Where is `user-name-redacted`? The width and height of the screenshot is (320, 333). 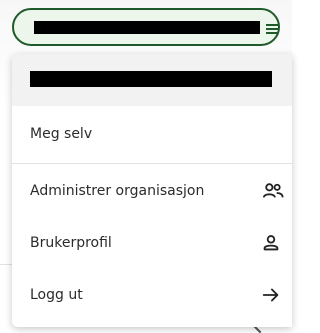
user-name-redacted is located at coordinates (151, 79).